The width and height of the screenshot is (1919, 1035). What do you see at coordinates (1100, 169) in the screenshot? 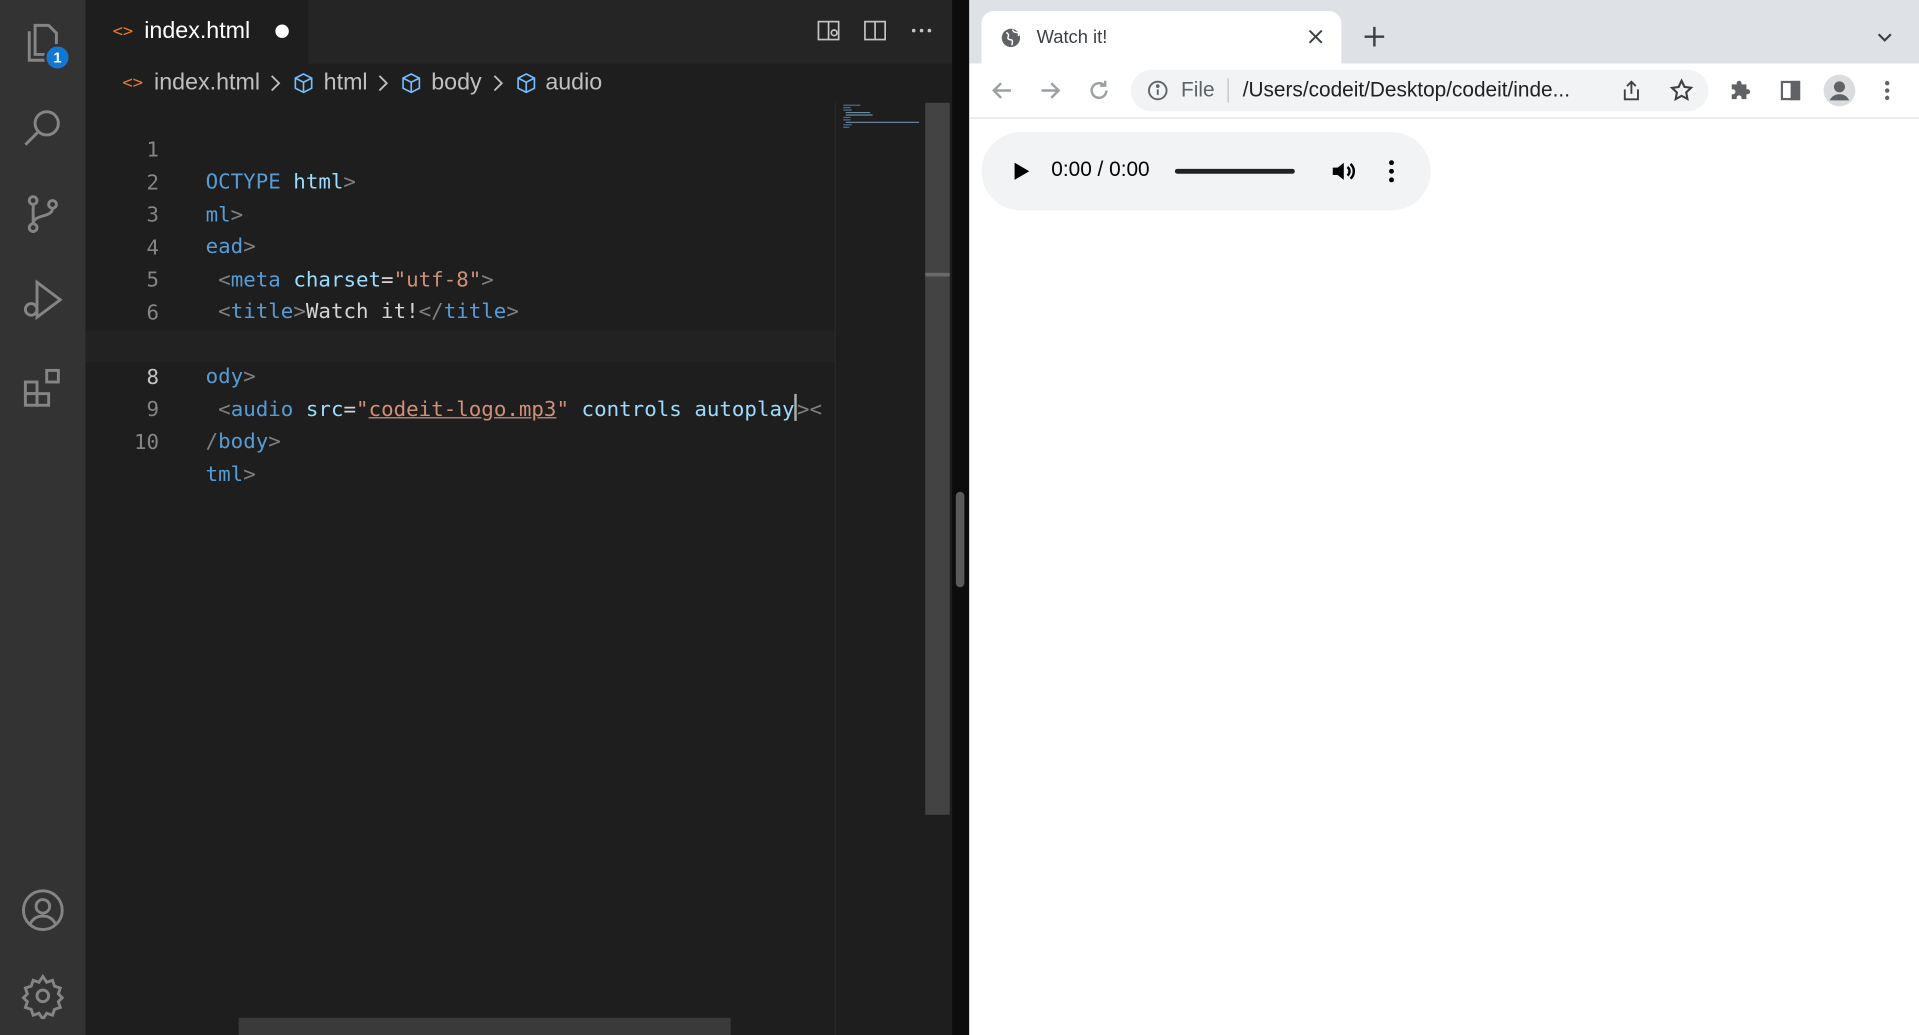
I see `audio-time: 0:00 / 0:00` at bounding box center [1100, 169].